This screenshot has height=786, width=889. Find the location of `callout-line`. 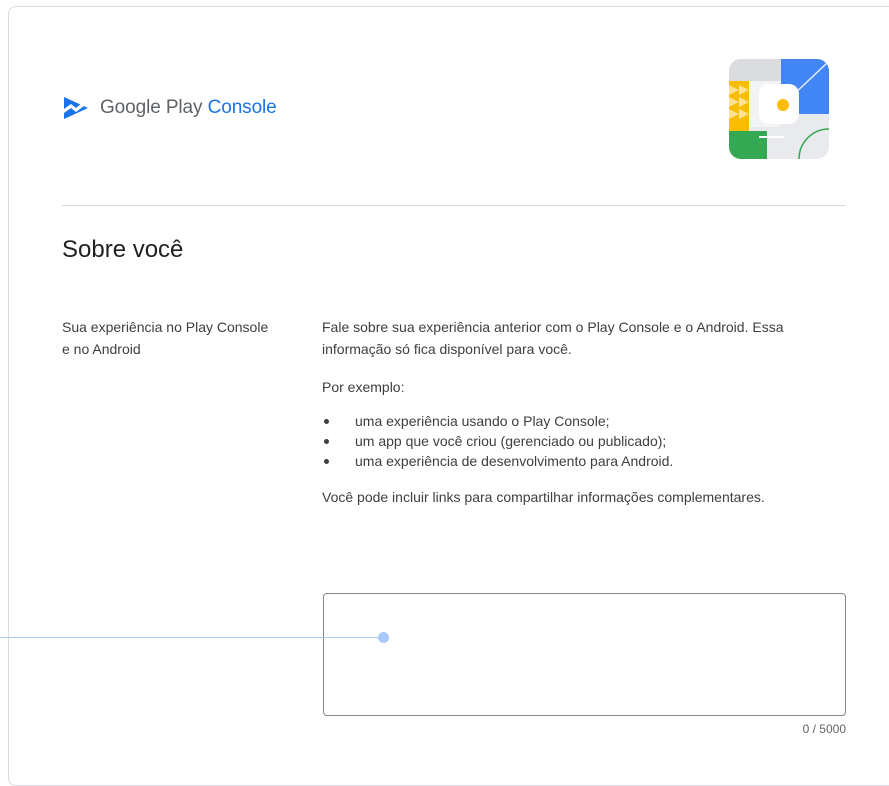

callout-line is located at coordinates (192, 637).